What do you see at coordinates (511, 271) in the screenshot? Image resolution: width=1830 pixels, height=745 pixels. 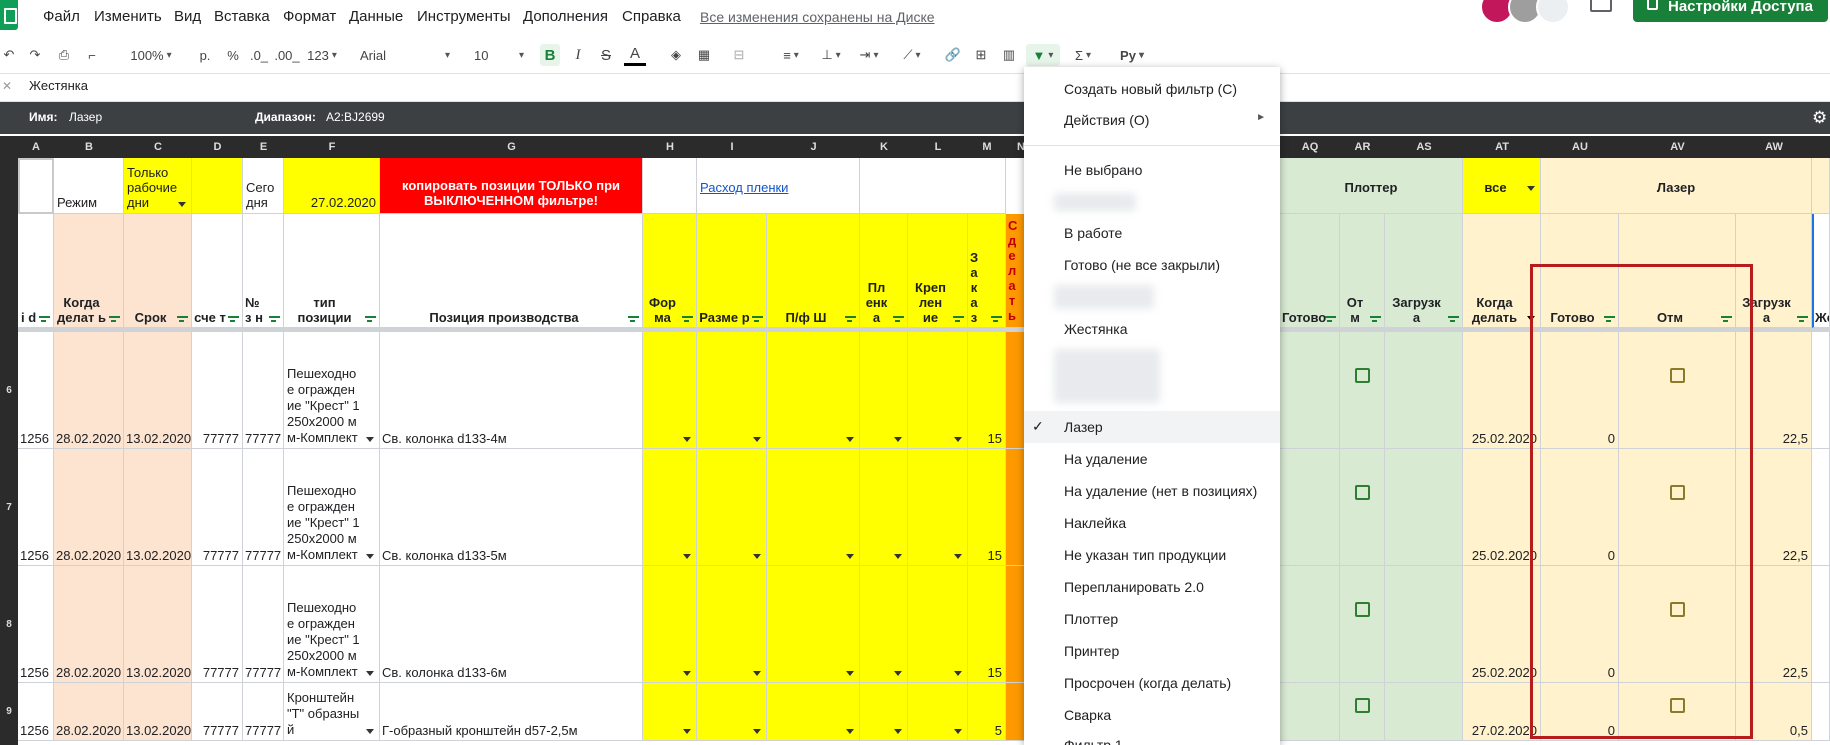 I see `header-position: Позиция производства` at bounding box center [511, 271].